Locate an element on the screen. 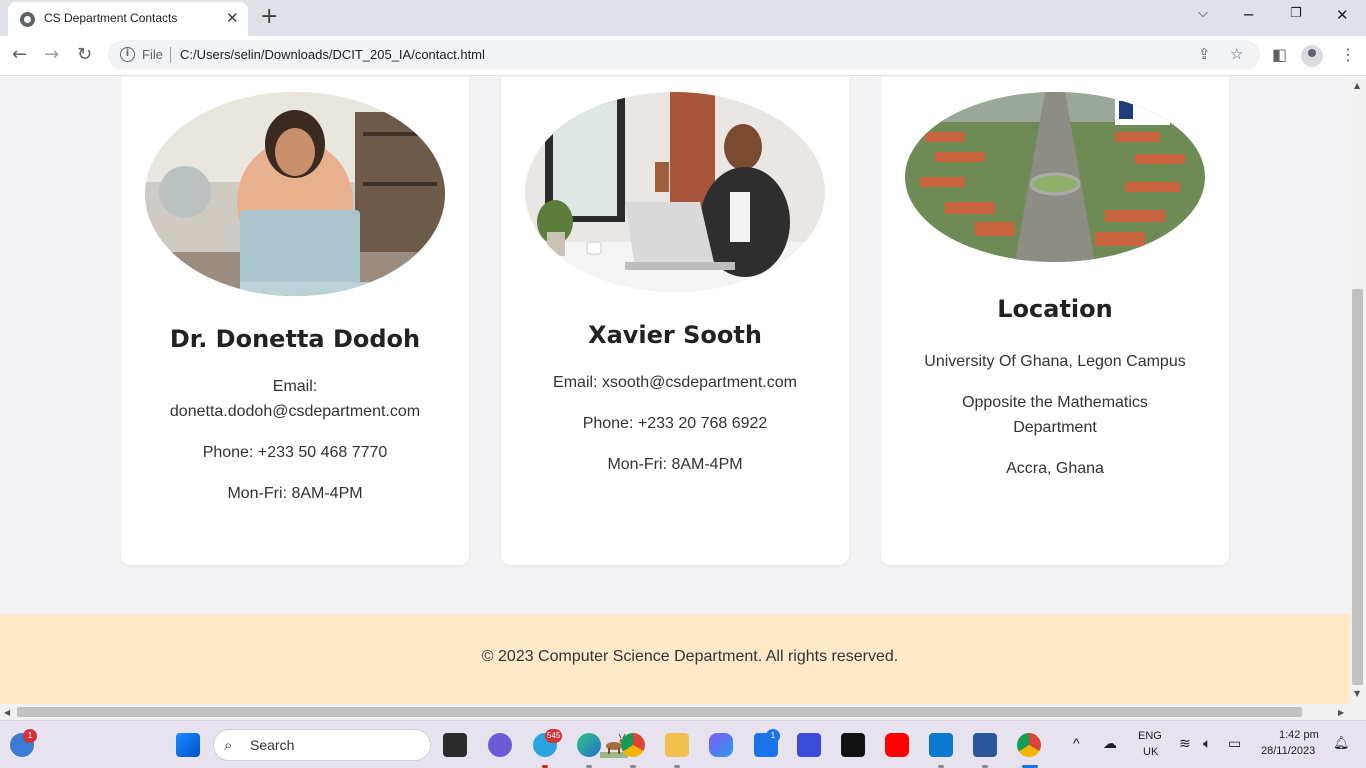  clock-time: 1:42 pm is located at coordinates (1299, 735).